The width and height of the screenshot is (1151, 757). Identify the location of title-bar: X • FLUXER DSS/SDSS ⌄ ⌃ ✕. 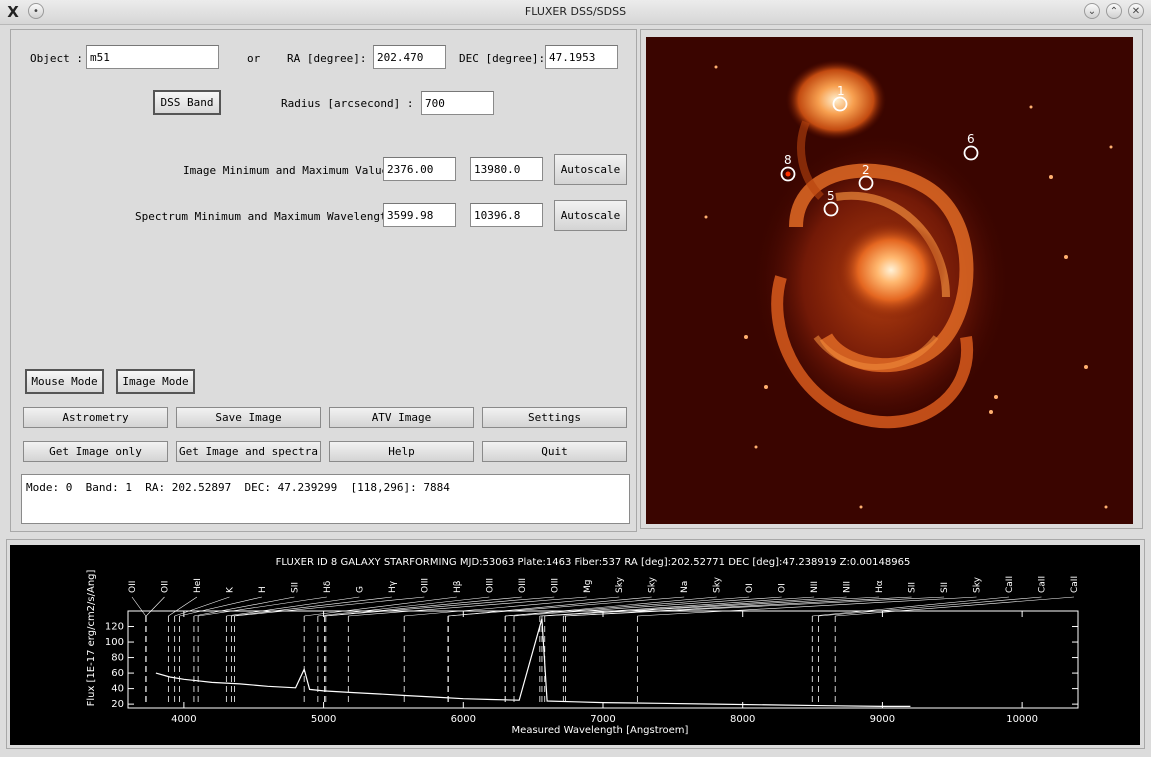
(575, 12).